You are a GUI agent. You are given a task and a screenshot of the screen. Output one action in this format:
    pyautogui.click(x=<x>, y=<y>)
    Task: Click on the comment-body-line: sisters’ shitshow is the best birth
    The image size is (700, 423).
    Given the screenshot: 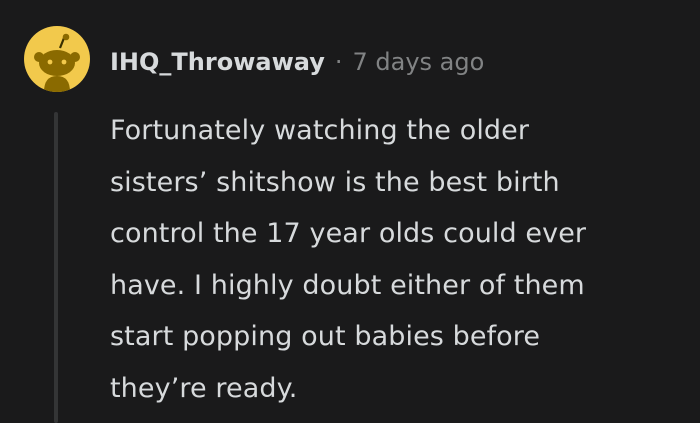 What is the action you would take?
    pyautogui.click(x=335, y=182)
    